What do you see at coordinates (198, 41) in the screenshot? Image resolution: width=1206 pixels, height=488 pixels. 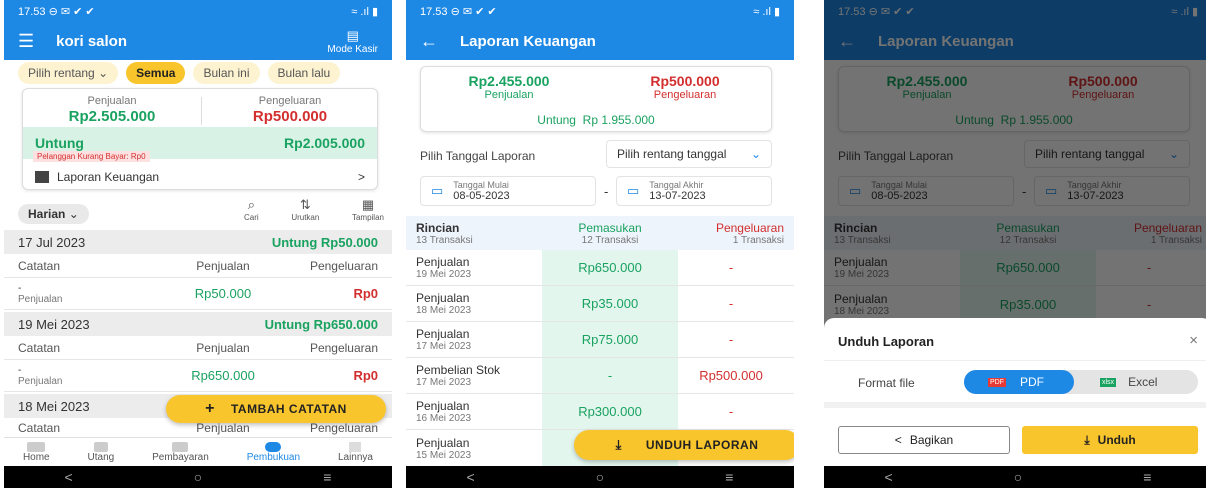 I see `app-bar: ☰ kori salon ▤ Mode Kasir` at bounding box center [198, 41].